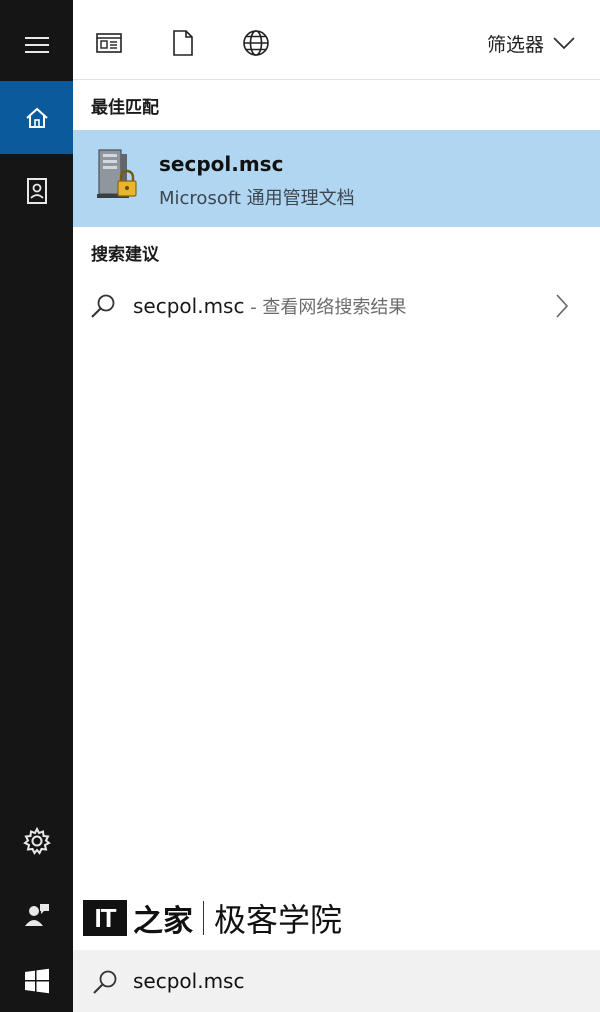 The width and height of the screenshot is (600, 1012). I want to click on watermark-logo: IT, so click(105, 918).